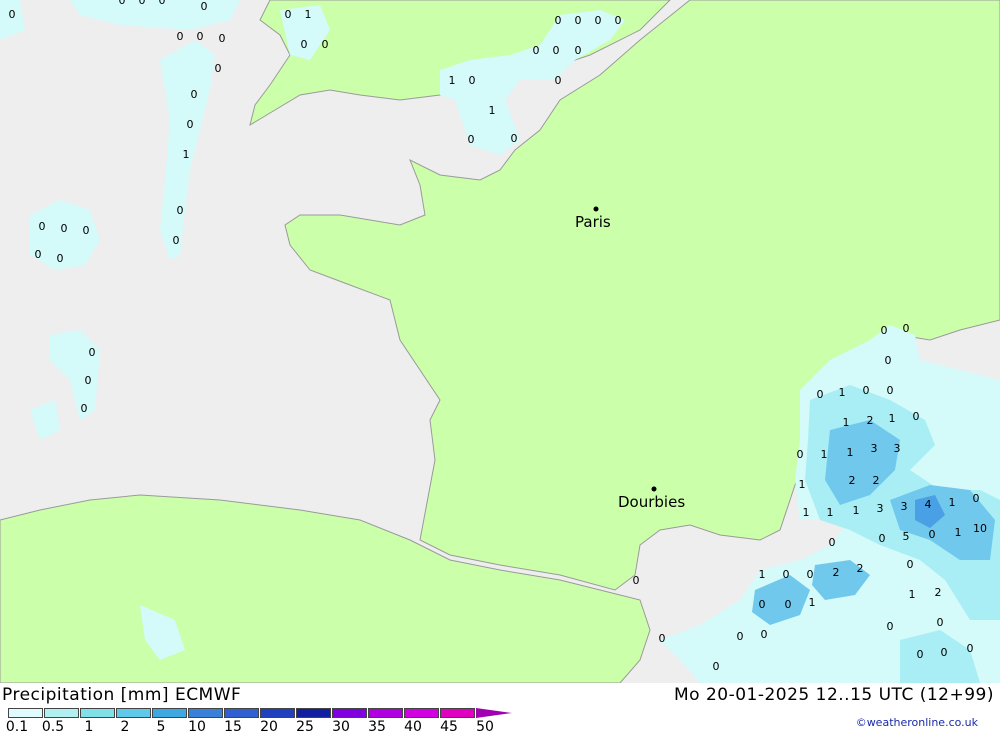  What do you see at coordinates (270, 727) in the screenshot?
I see `legend-ticks: 0.1 0.5 1 2 5 10 15 20 25 30 35 40 45 50` at bounding box center [270, 727].